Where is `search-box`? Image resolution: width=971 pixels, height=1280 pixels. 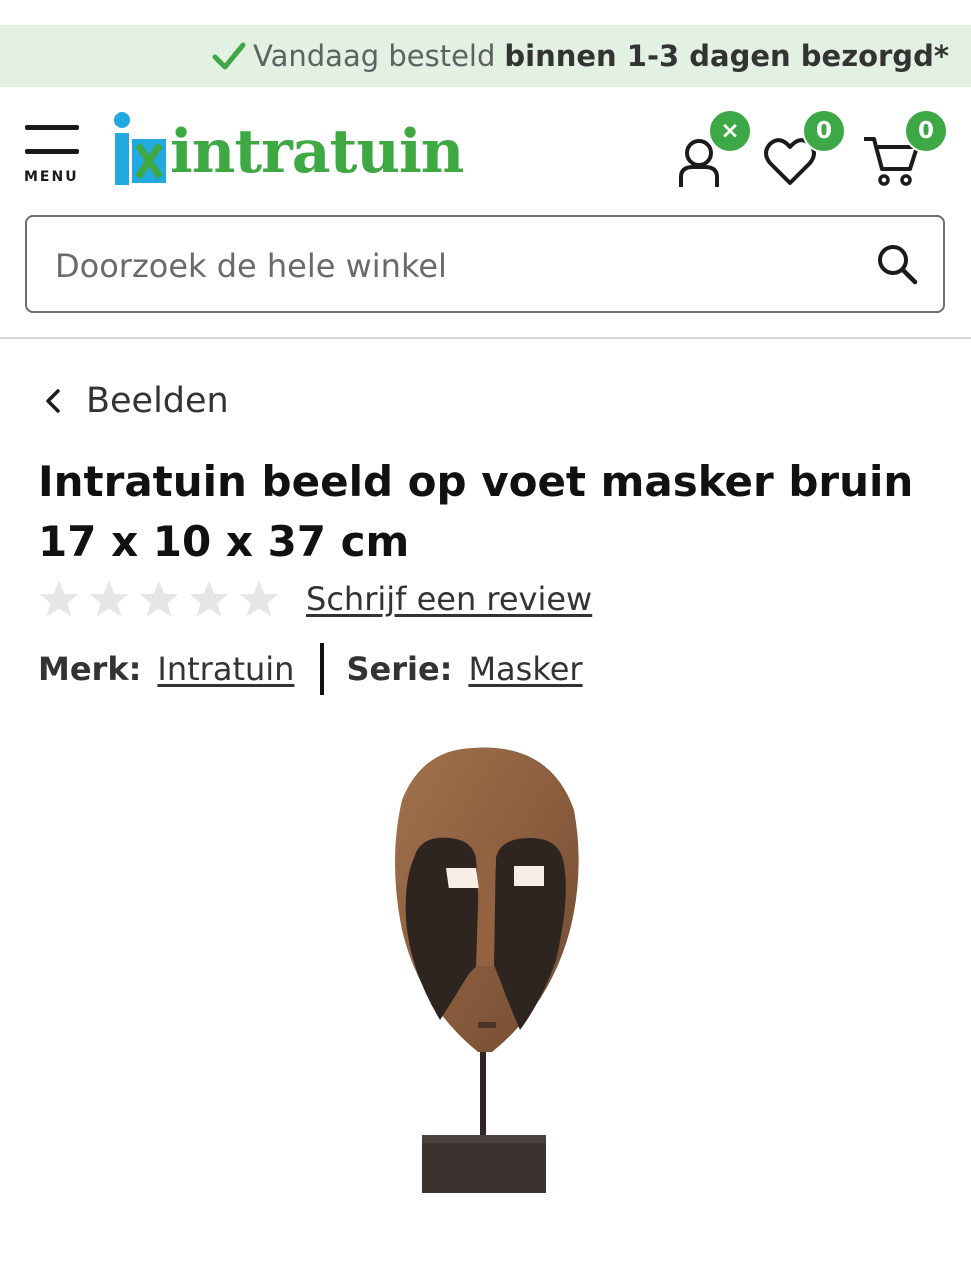 search-box is located at coordinates (485, 264).